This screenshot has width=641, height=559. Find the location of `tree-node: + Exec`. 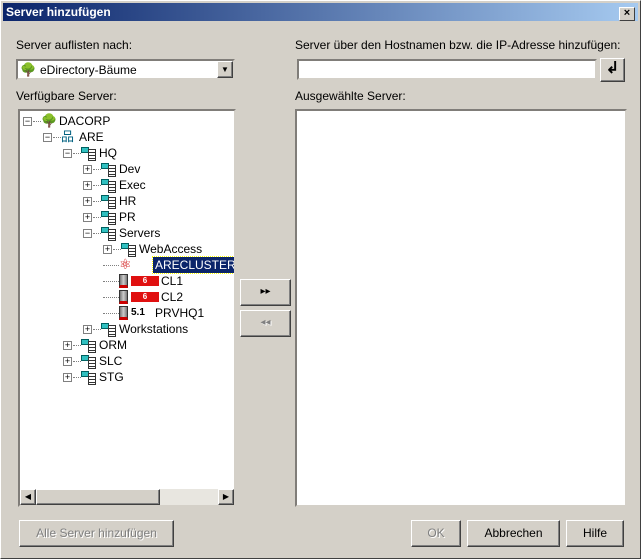

tree-node: + Exec is located at coordinates (127, 185).